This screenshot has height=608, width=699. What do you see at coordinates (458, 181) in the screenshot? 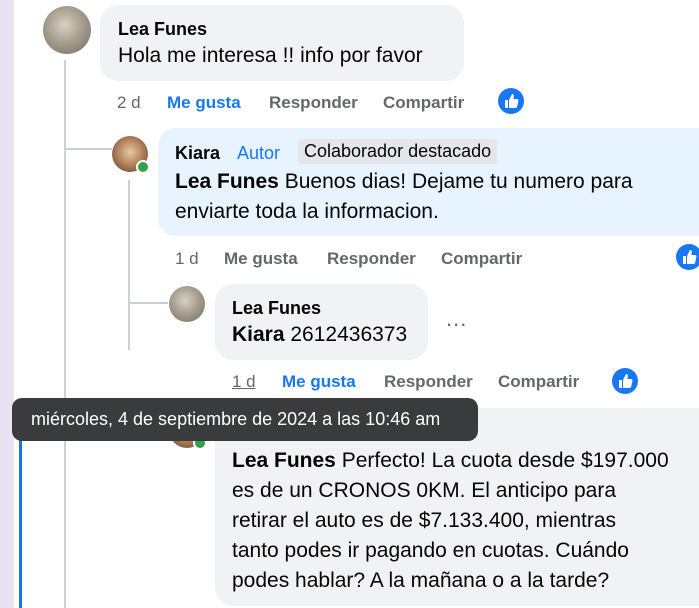
I see `comment-text-line: Buenos dias! Dejame tu numero para` at bounding box center [458, 181].